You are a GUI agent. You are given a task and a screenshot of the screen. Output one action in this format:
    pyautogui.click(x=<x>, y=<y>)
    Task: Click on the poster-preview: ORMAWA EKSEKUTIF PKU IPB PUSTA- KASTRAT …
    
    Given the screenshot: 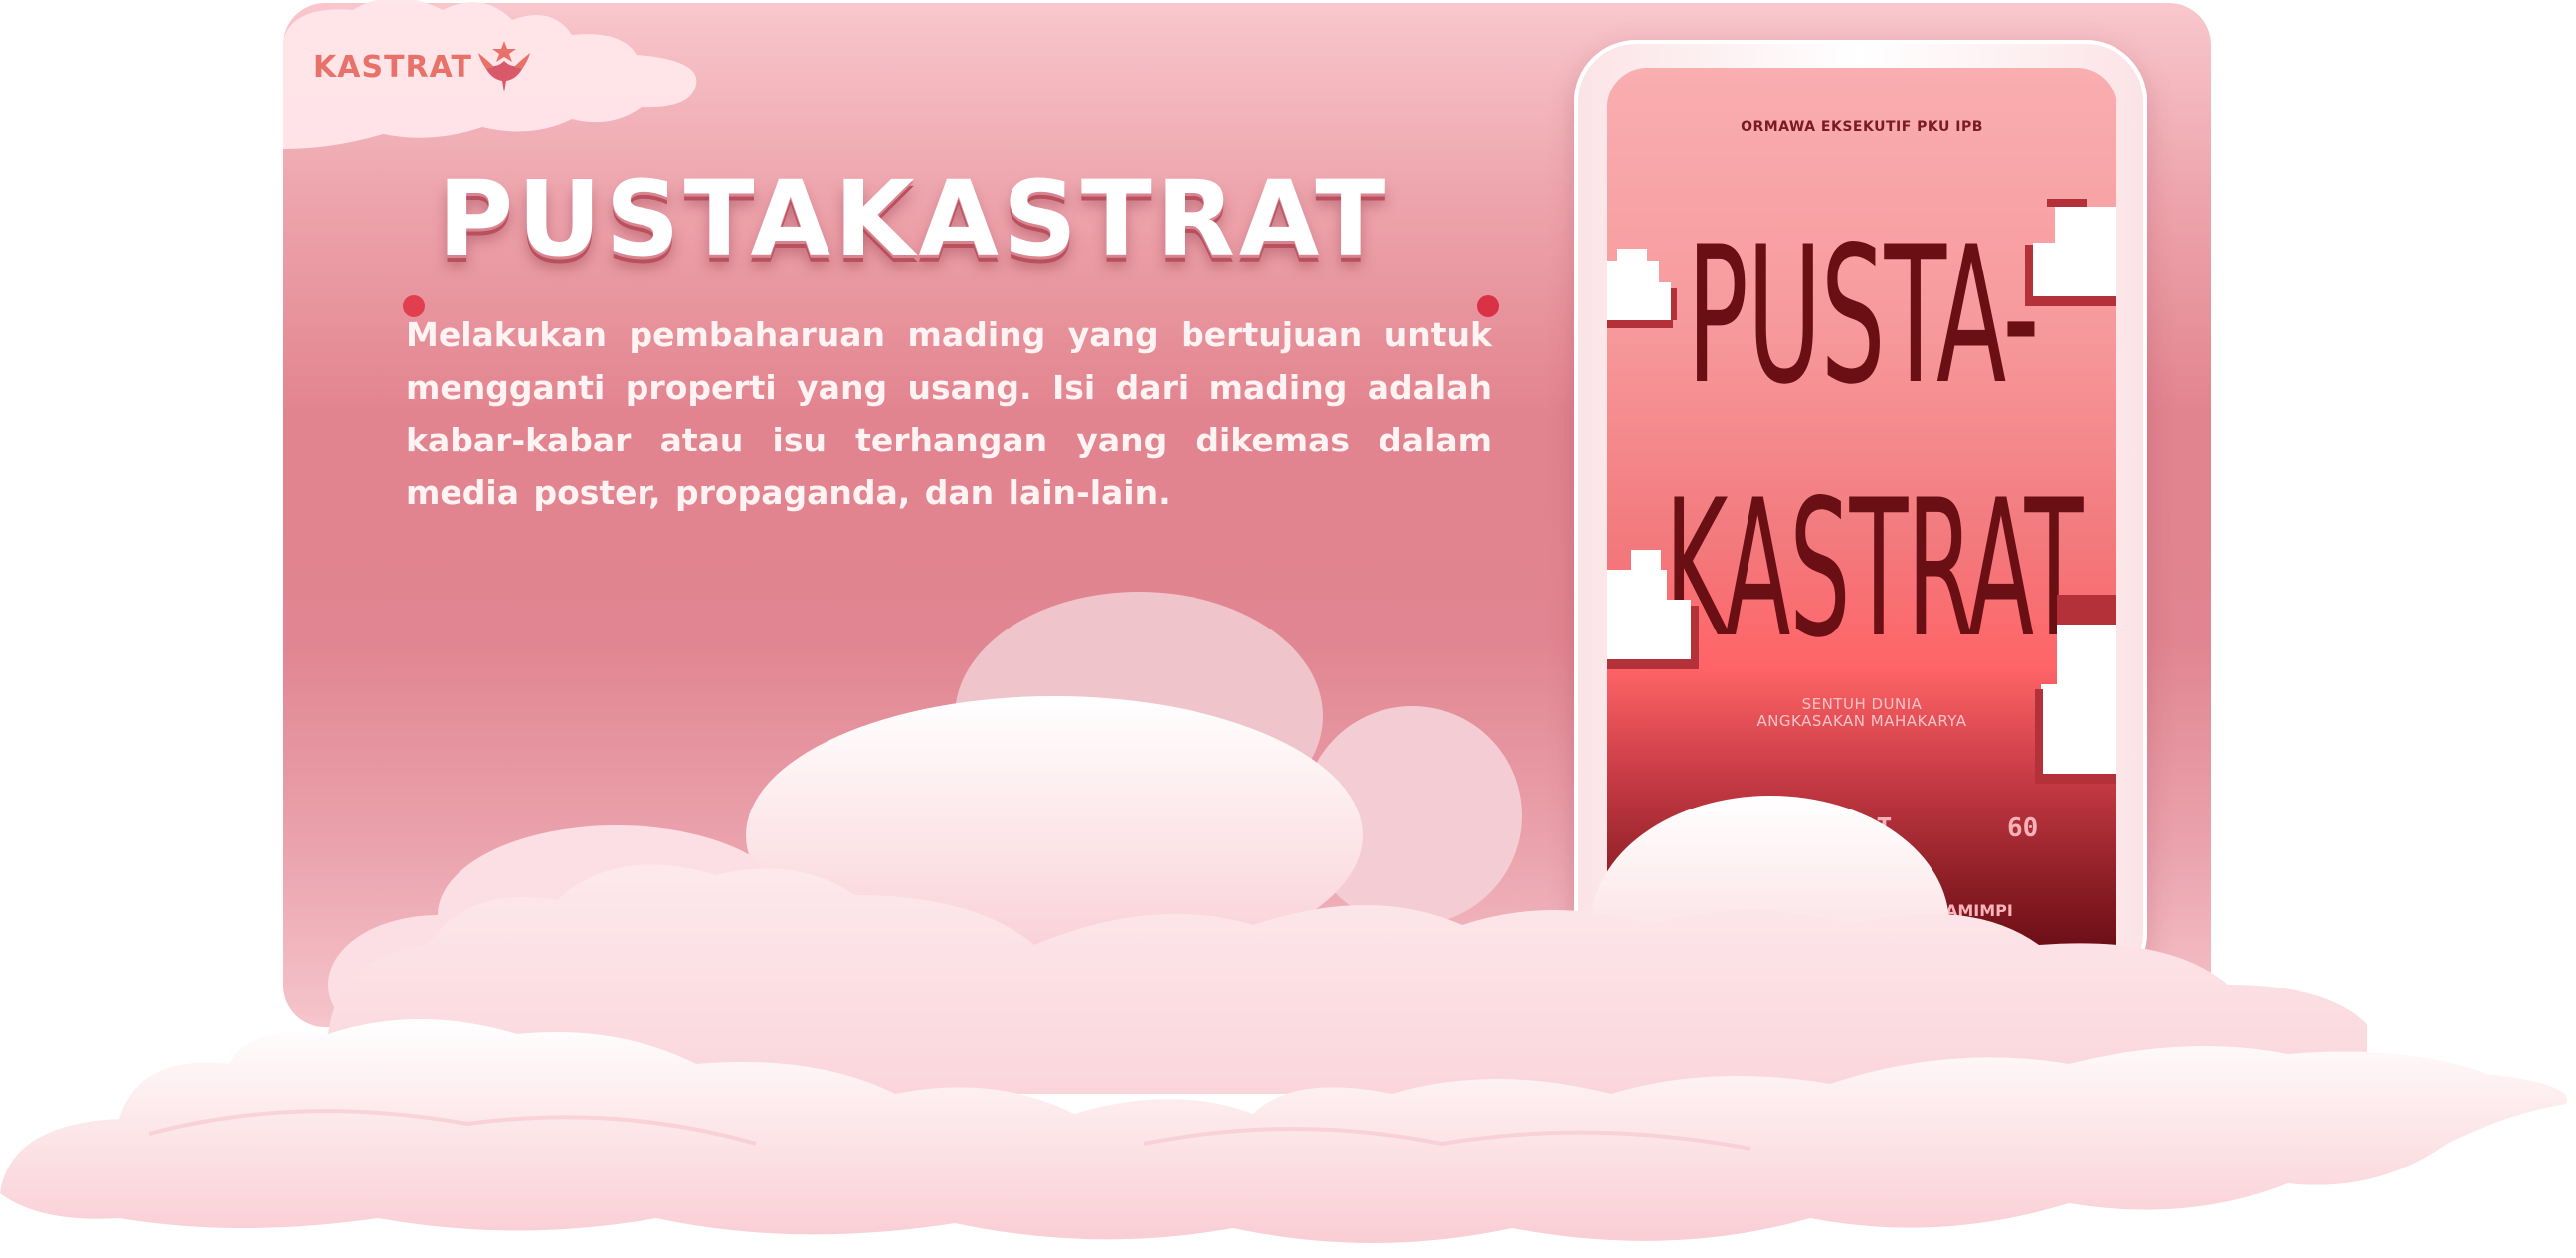 What is the action you would take?
    pyautogui.click(x=1861, y=522)
    